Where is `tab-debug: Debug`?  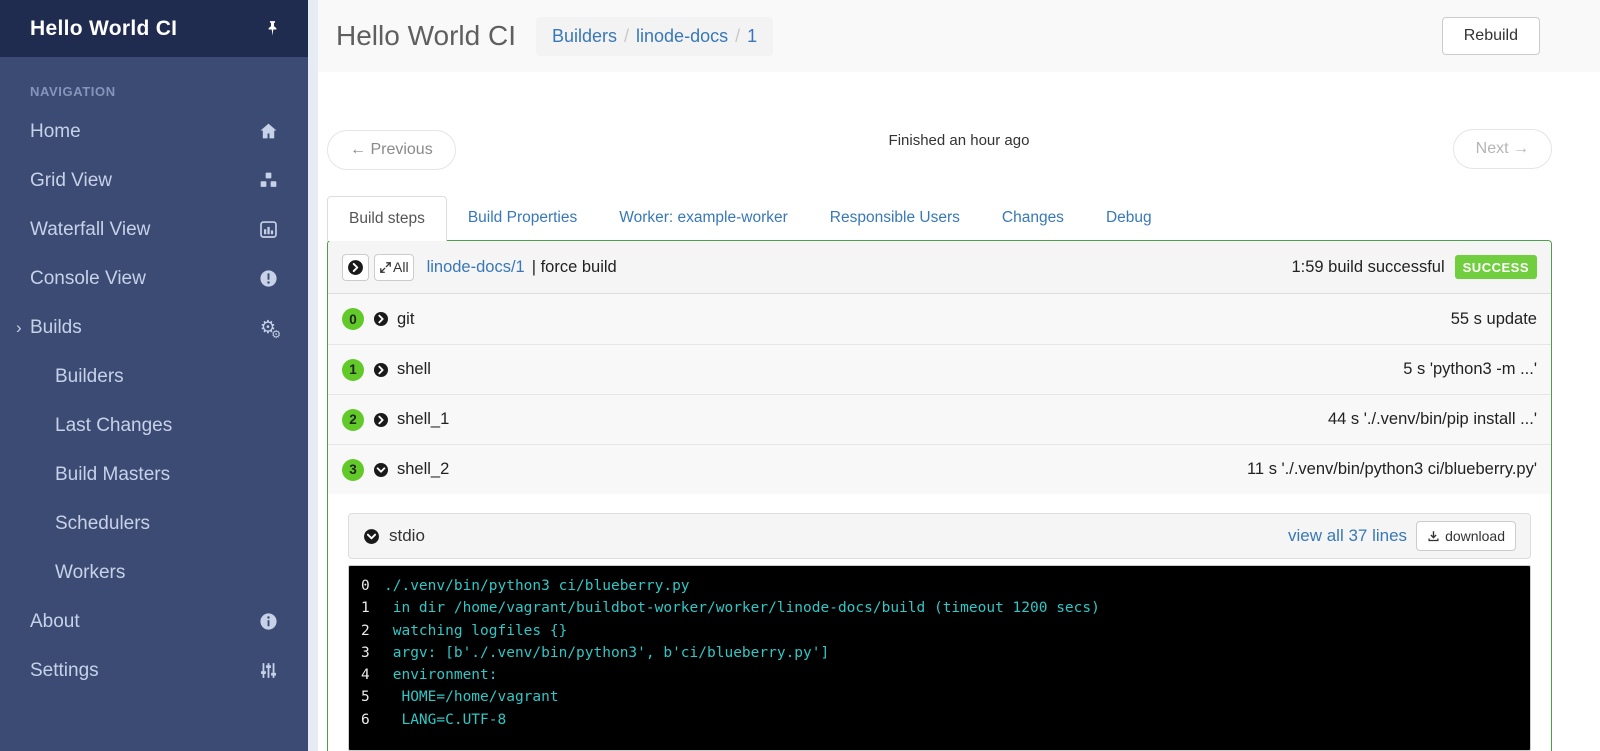
tab-debug: Debug is located at coordinates (1129, 218).